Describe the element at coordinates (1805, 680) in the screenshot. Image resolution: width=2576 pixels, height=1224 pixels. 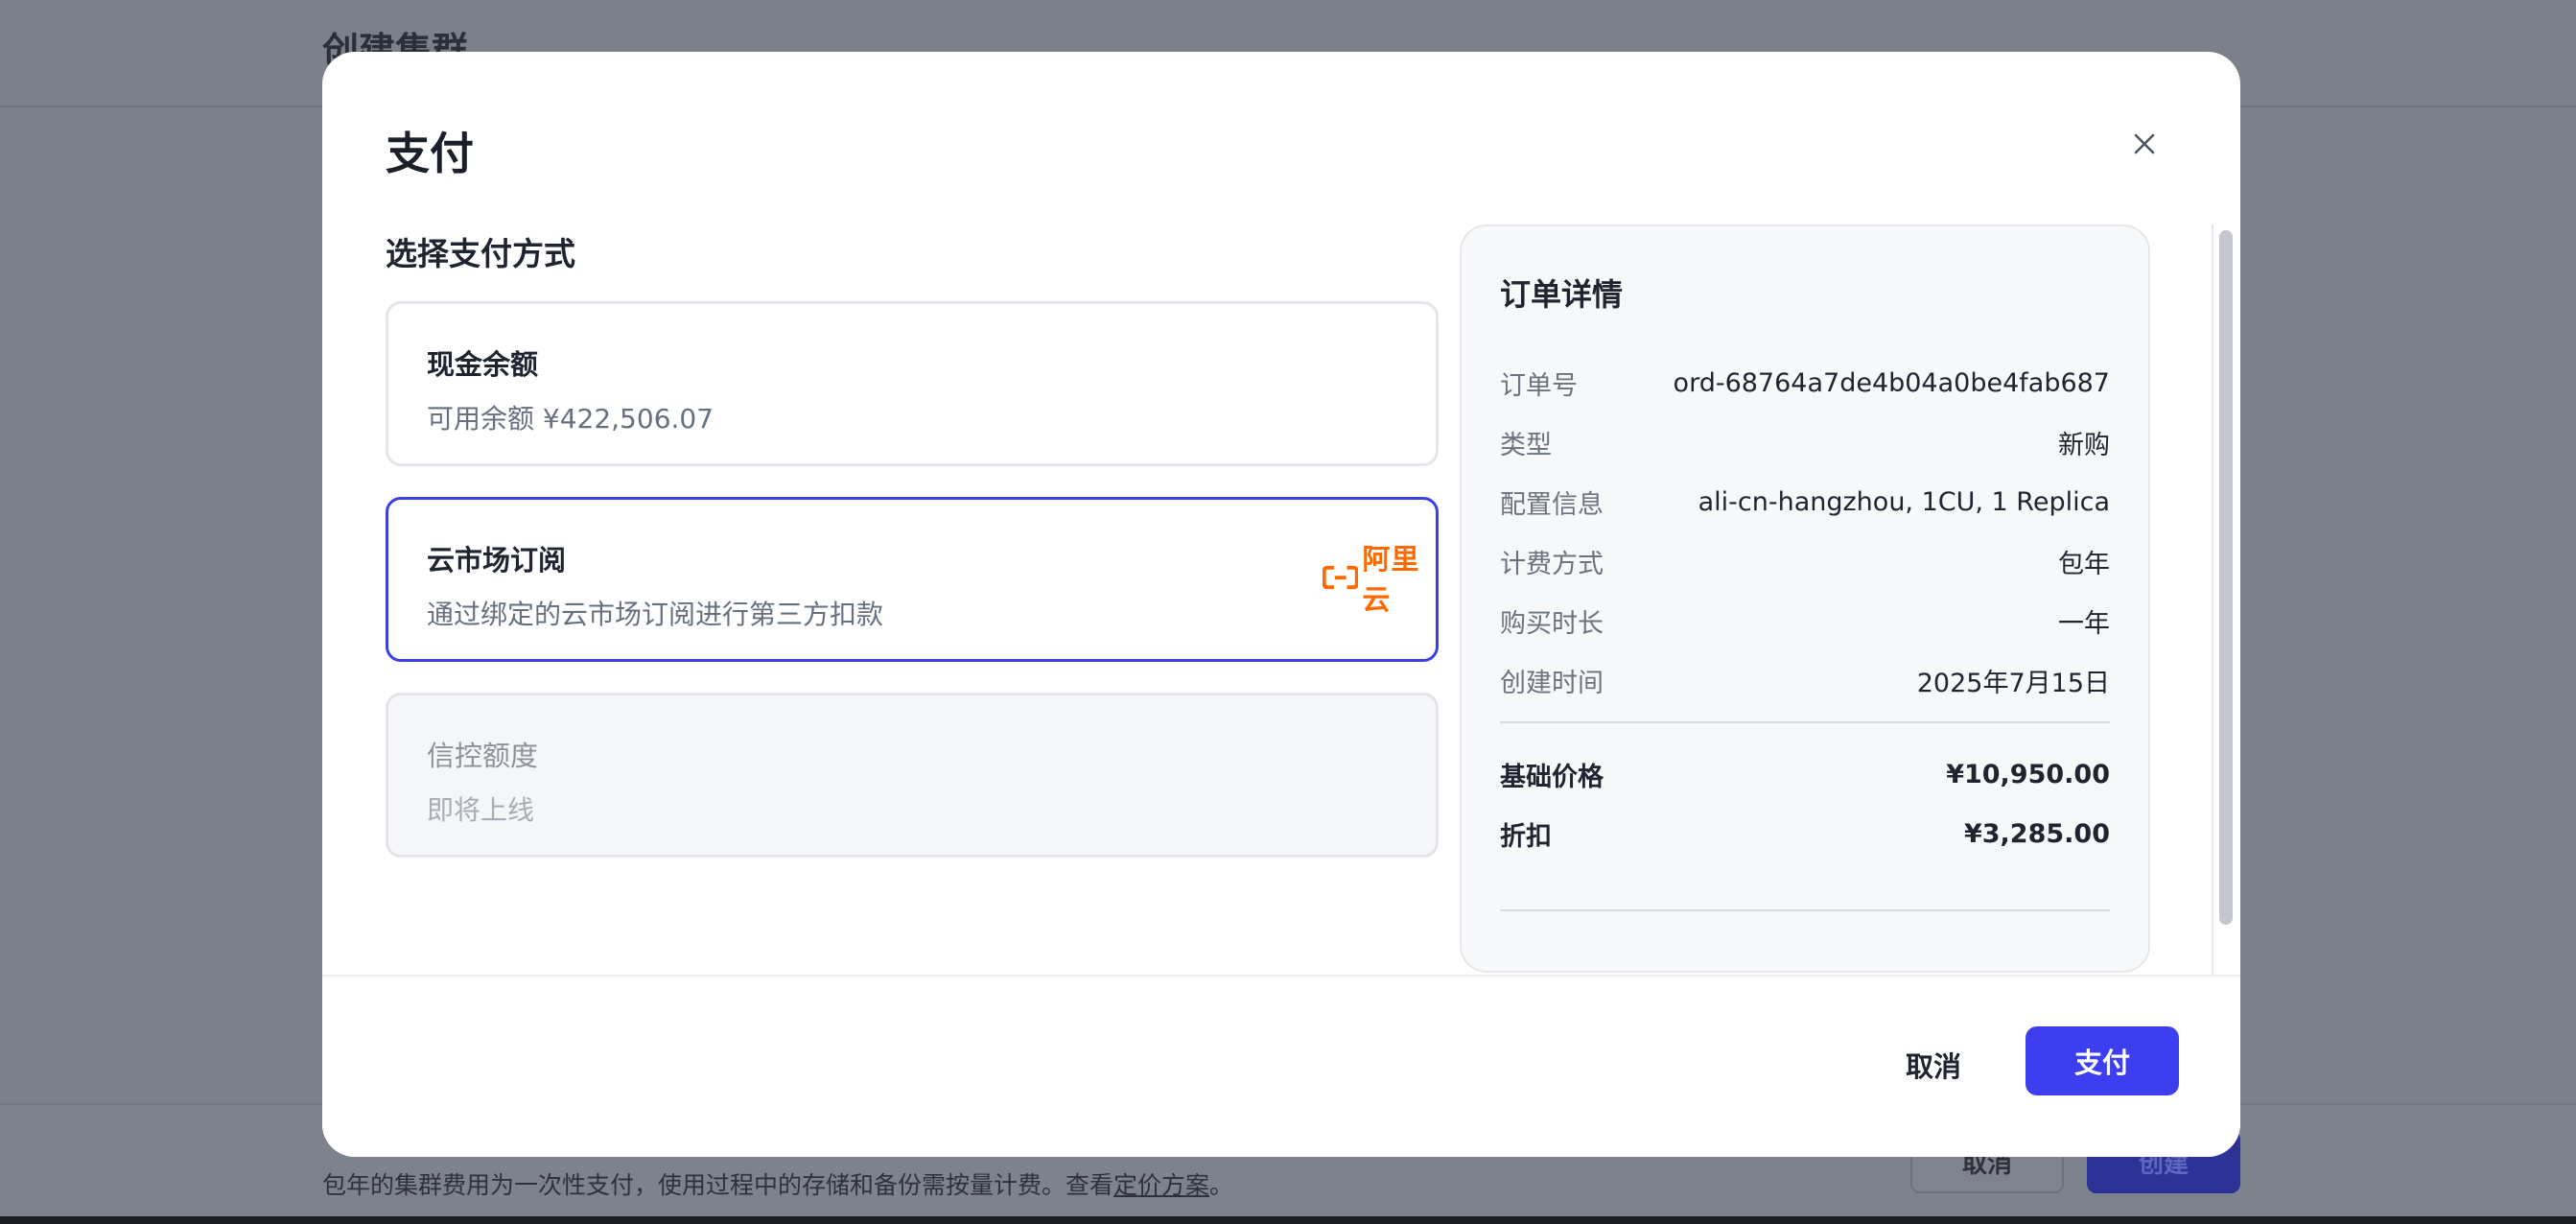
I see `order-row-created: 创建时间 2025年7月15日` at that location.